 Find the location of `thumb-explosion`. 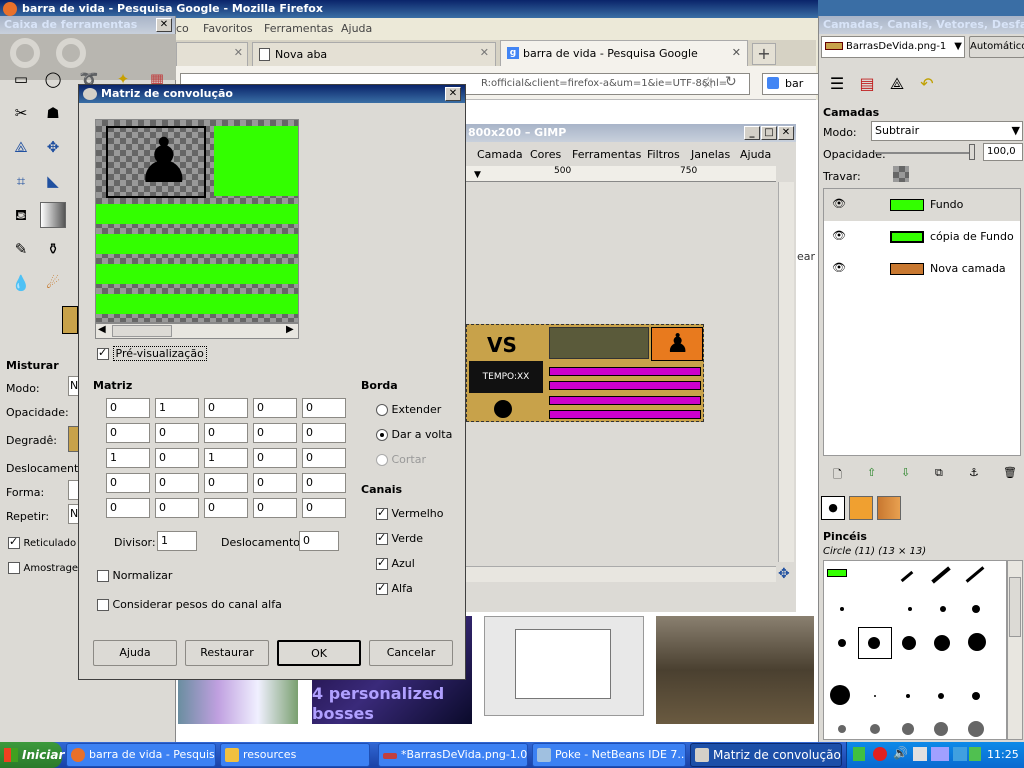

thumb-explosion is located at coordinates (238, 702).